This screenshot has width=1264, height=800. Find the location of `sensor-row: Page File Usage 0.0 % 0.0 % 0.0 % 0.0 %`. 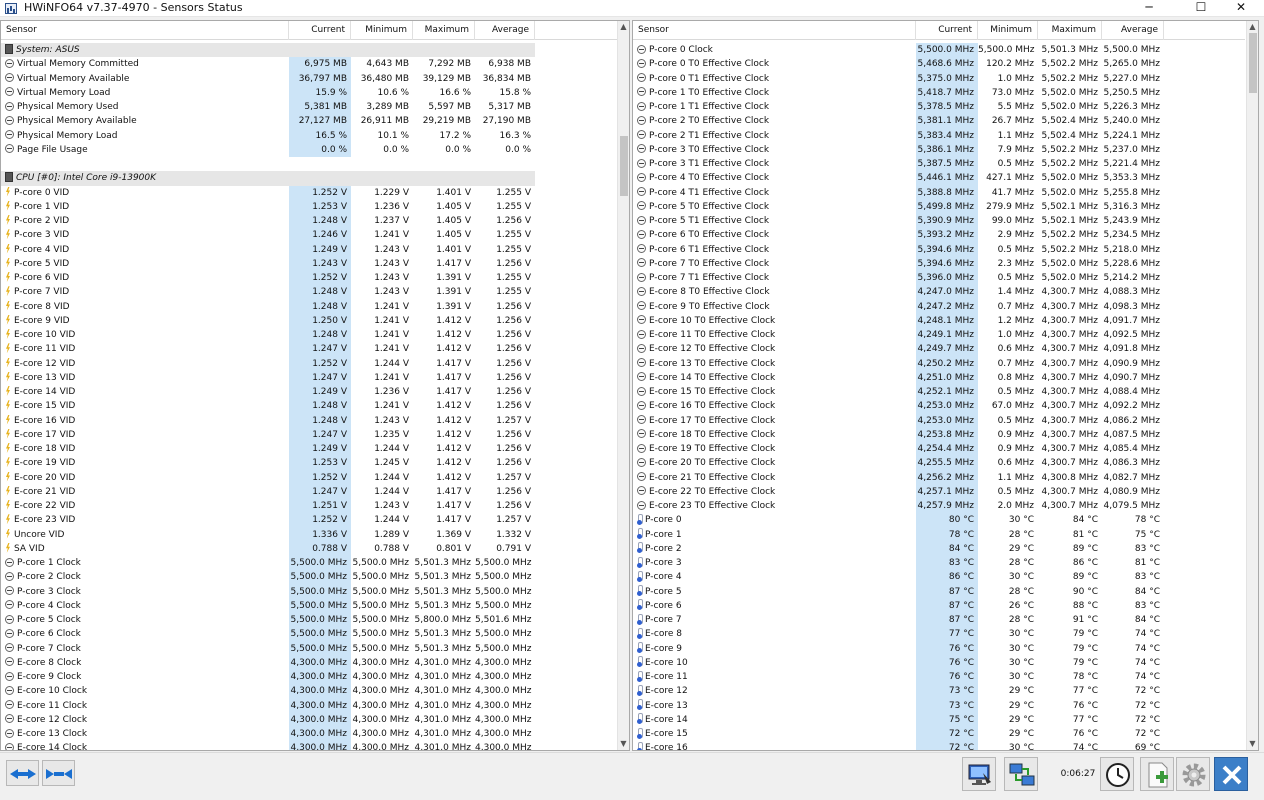

sensor-row: Page File Usage 0.0 % 0.0 % 0.0 % 0.0 % is located at coordinates (268, 149).